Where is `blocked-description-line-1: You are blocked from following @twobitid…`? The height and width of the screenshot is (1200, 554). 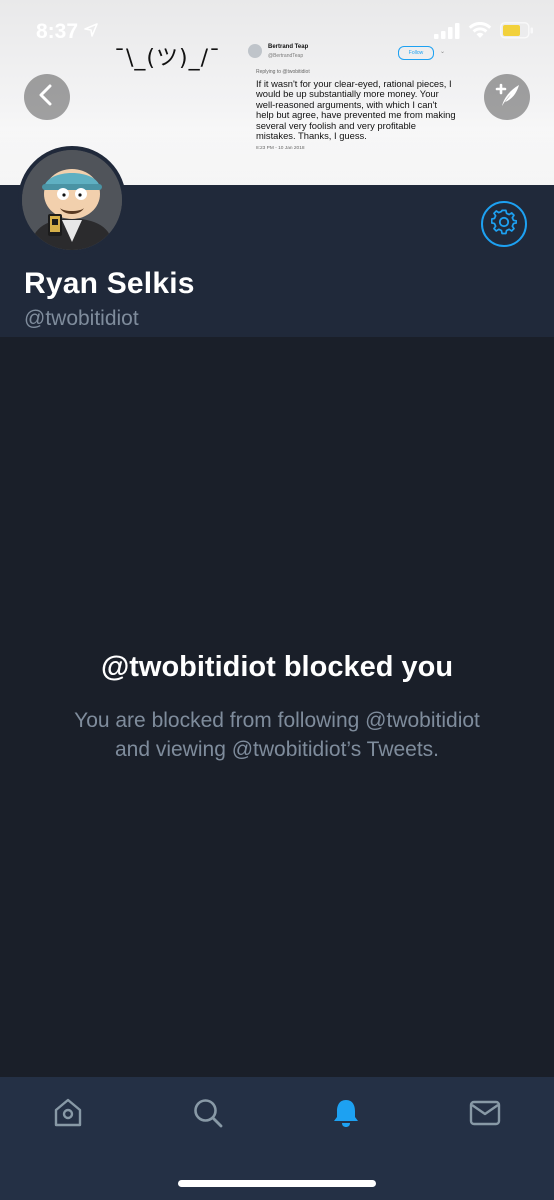 blocked-description-line-1: You are blocked from following @twobitid… is located at coordinates (277, 720).